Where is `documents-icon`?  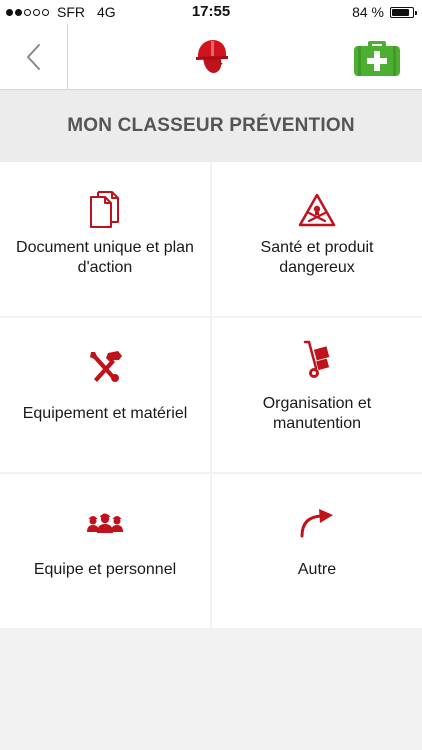
documents-icon is located at coordinates (104, 209).